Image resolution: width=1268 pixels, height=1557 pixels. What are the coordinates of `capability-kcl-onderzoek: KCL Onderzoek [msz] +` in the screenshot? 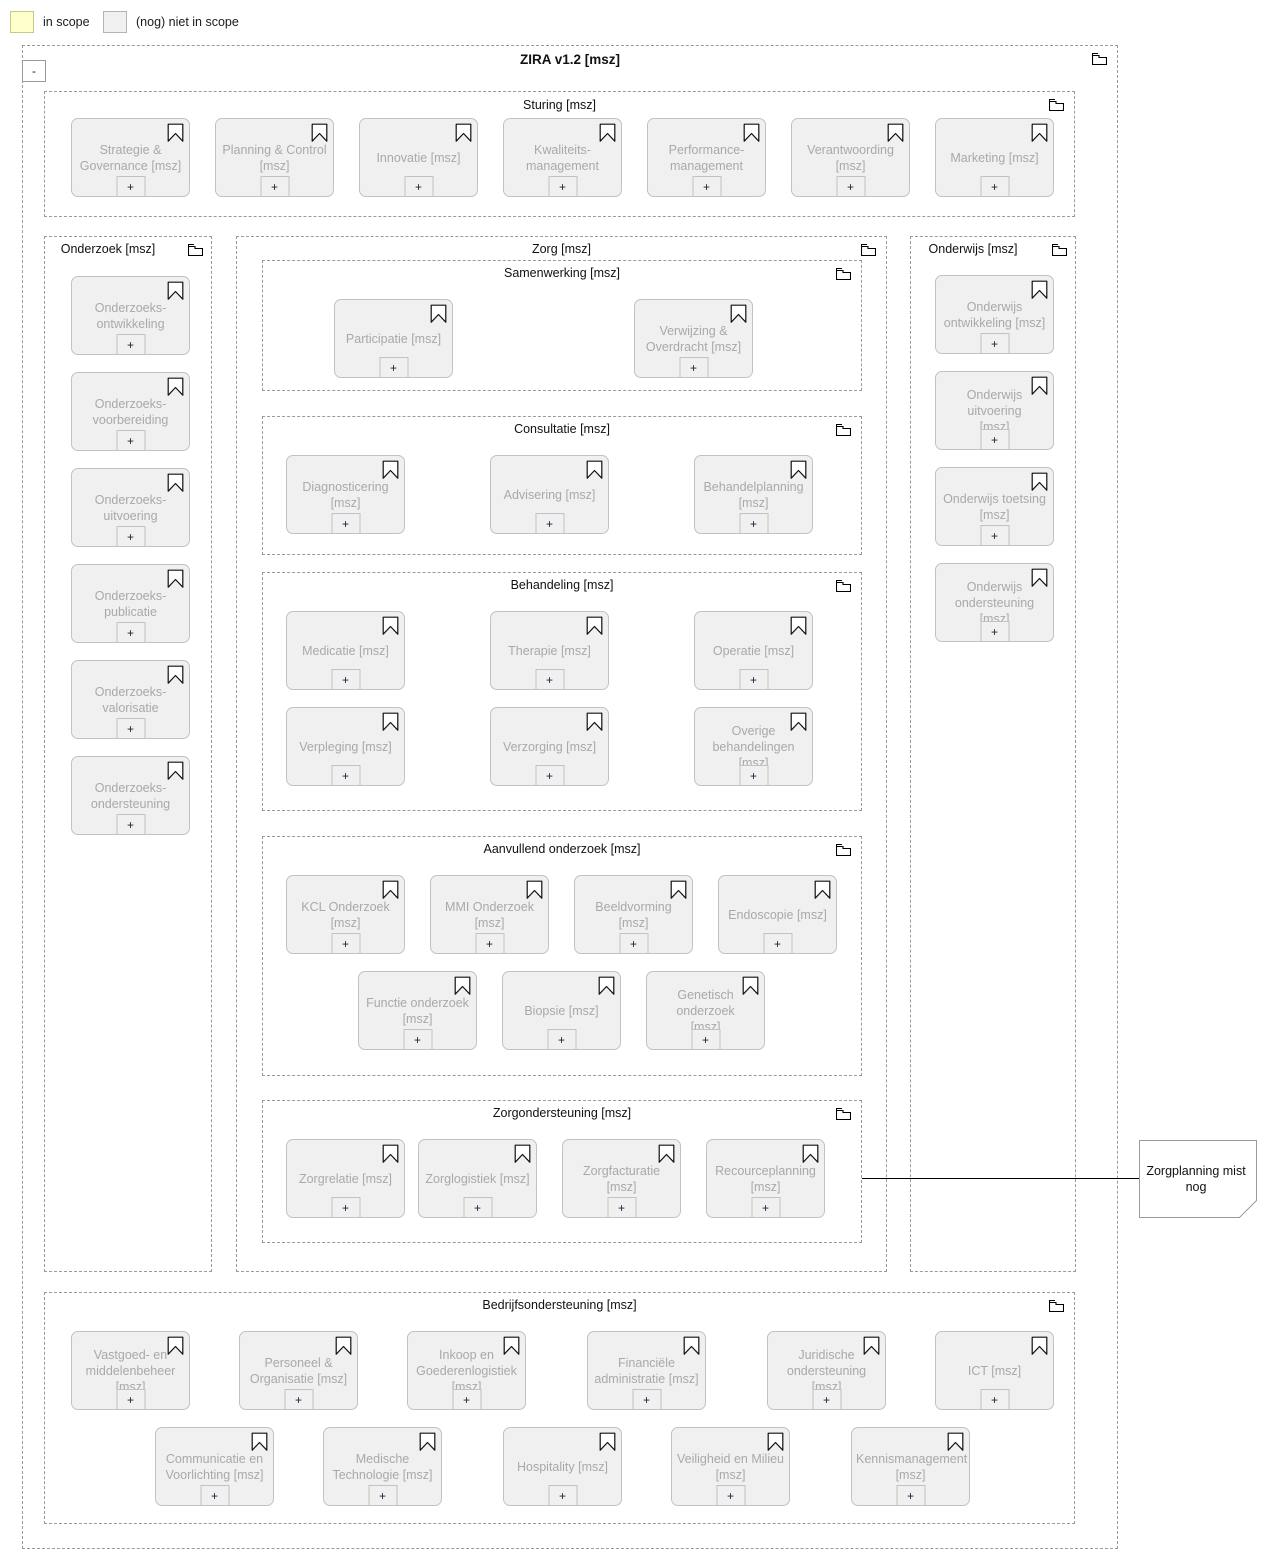 It's located at (345, 914).